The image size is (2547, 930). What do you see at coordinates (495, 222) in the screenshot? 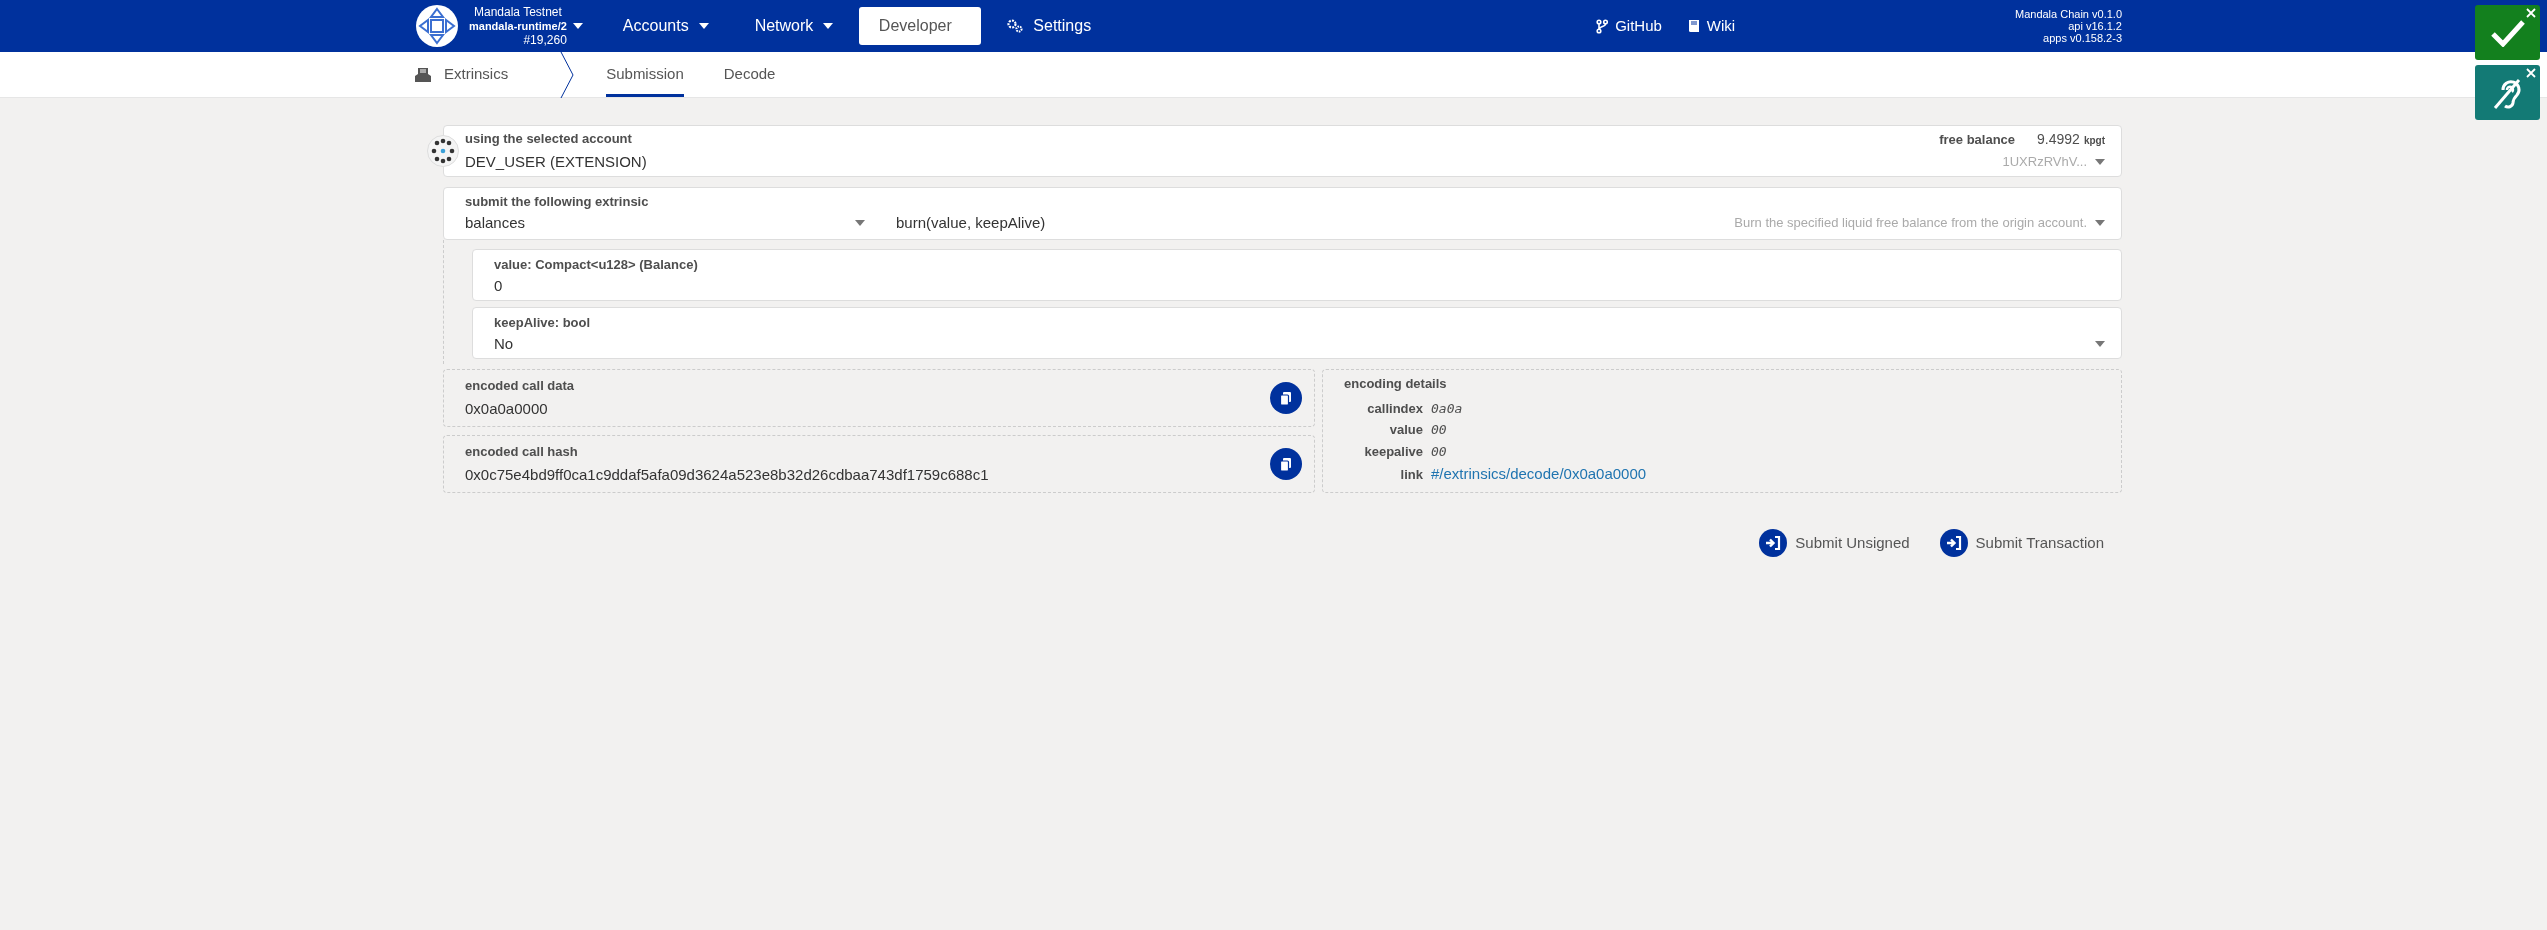
I see `pallet-name: balances` at bounding box center [495, 222].